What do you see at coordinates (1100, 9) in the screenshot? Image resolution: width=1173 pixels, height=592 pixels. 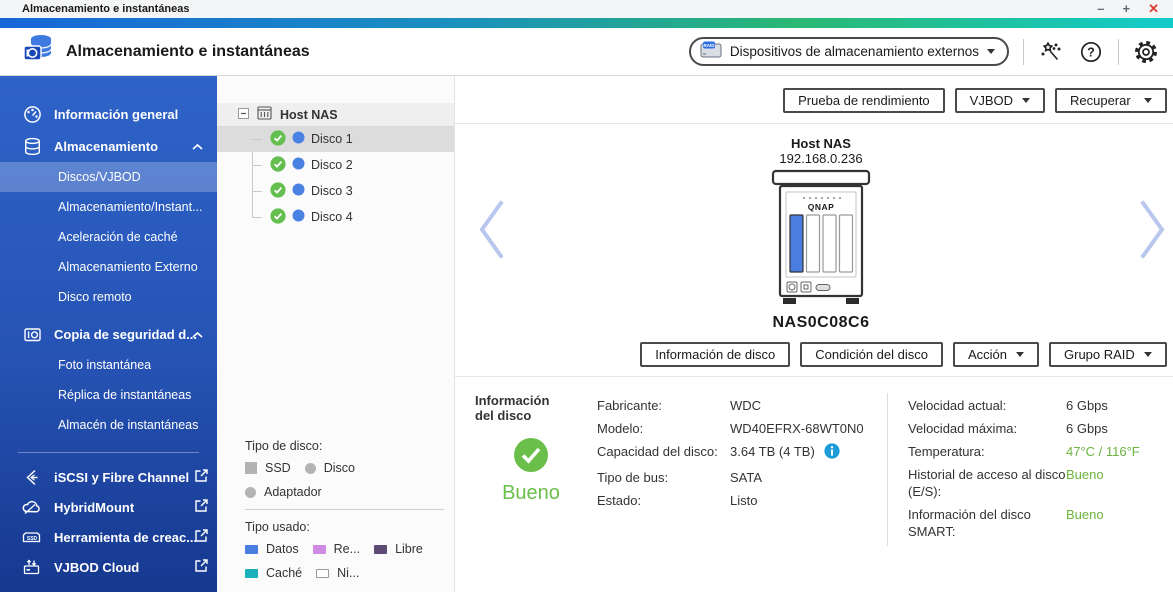 I see `minimize-button: –` at bounding box center [1100, 9].